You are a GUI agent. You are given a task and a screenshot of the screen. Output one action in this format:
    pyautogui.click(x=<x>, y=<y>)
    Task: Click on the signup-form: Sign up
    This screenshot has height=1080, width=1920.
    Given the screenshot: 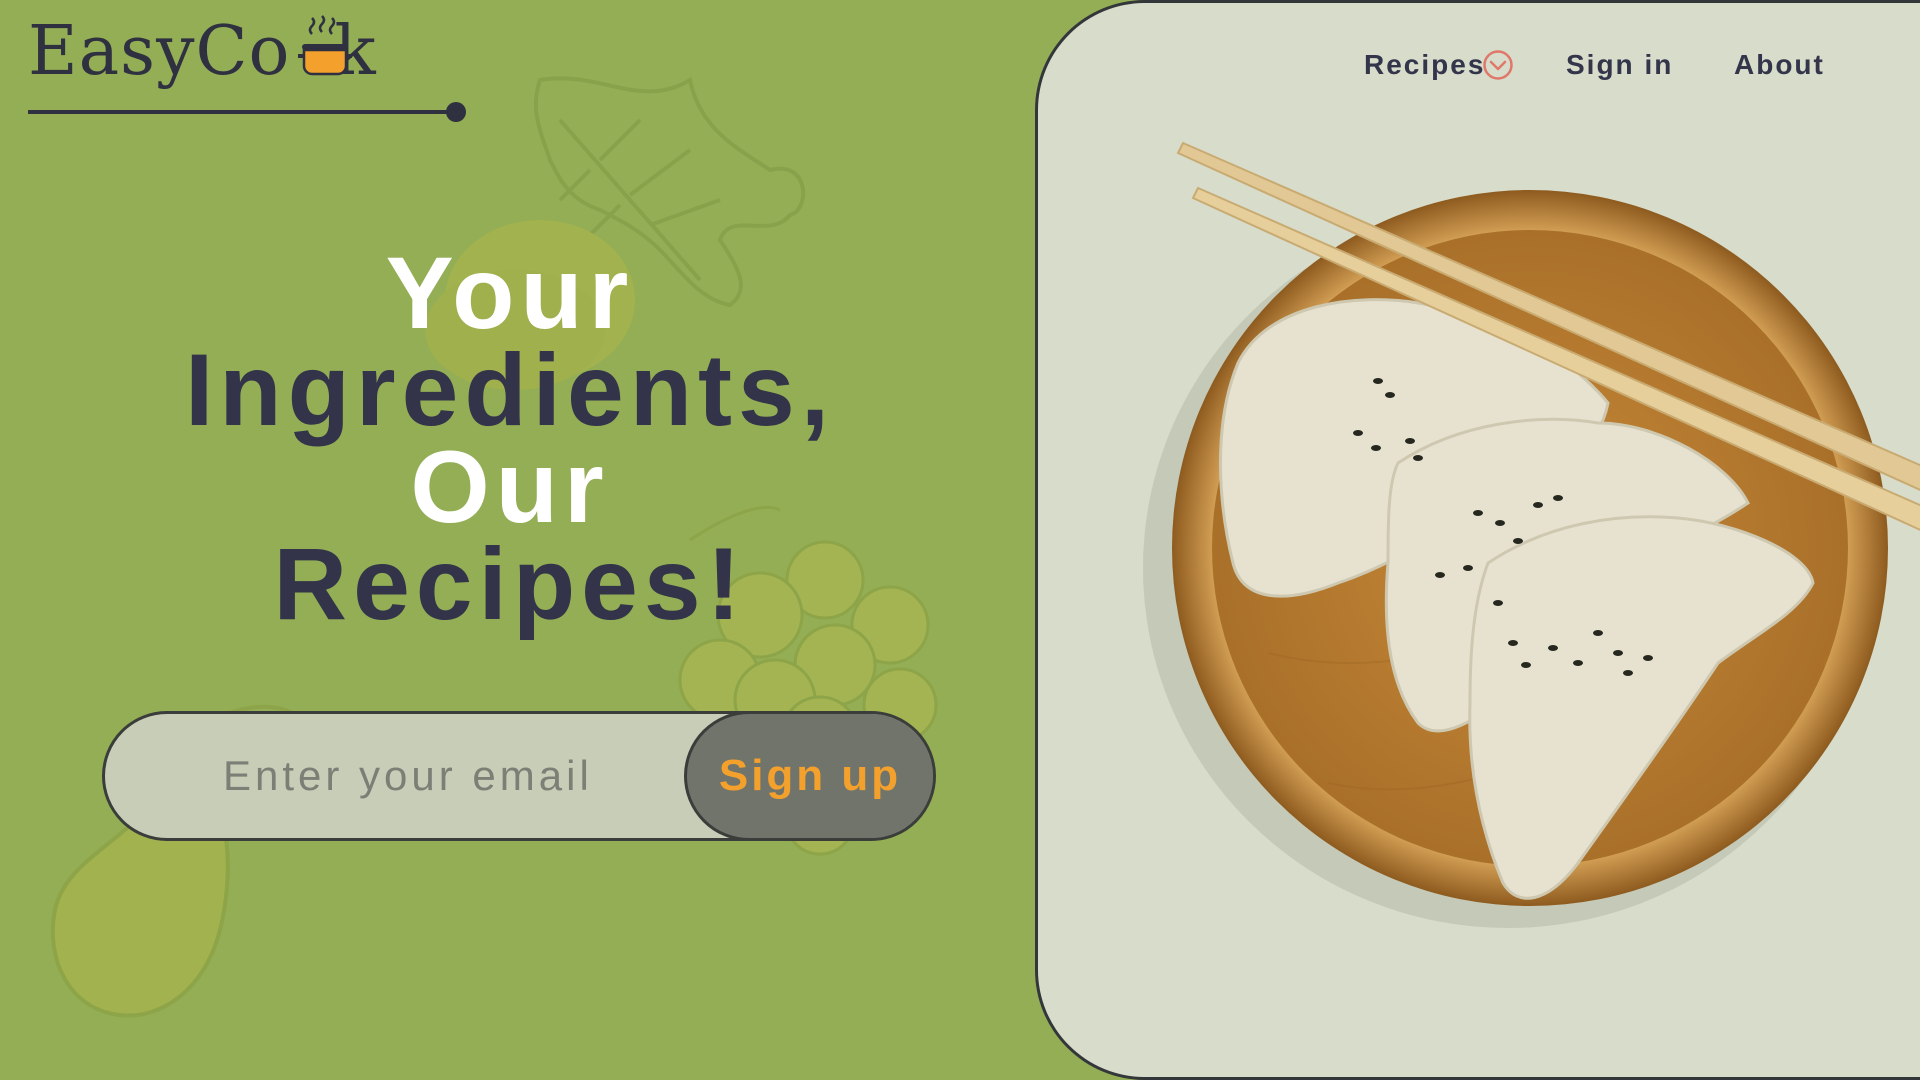 What is the action you would take?
    pyautogui.click(x=519, y=776)
    